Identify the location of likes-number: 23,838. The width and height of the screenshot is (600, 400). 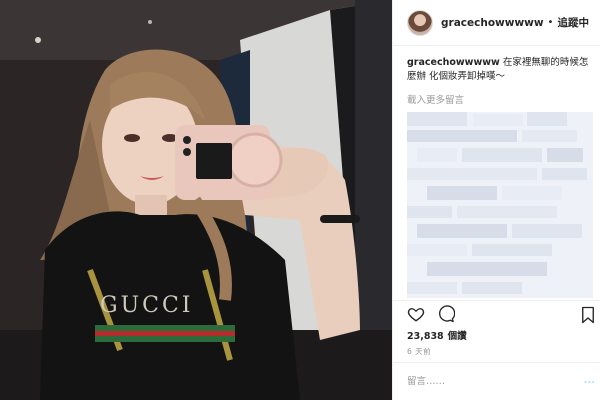
(425, 336).